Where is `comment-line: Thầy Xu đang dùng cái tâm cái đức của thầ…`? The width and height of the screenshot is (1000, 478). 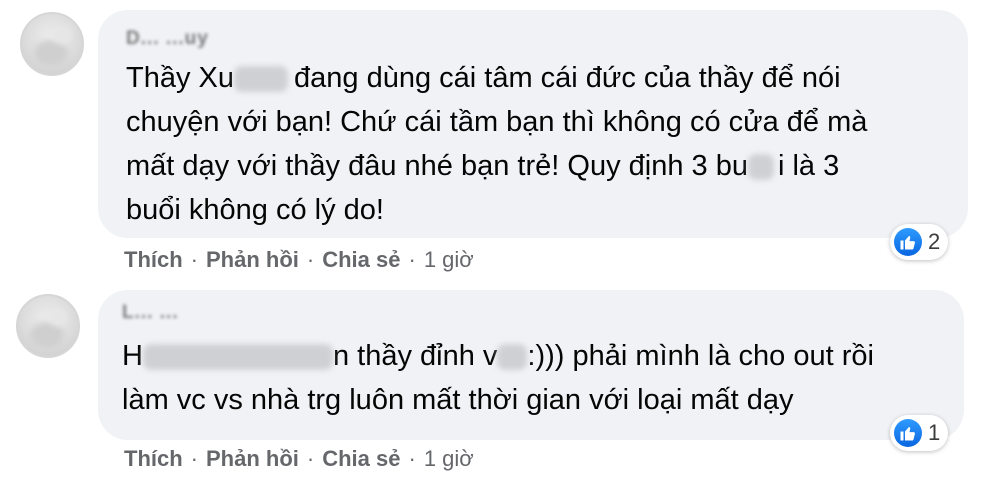
comment-line: Thầy Xu đang dùng cái tâm cái đức của thầ… is located at coordinates (541, 78).